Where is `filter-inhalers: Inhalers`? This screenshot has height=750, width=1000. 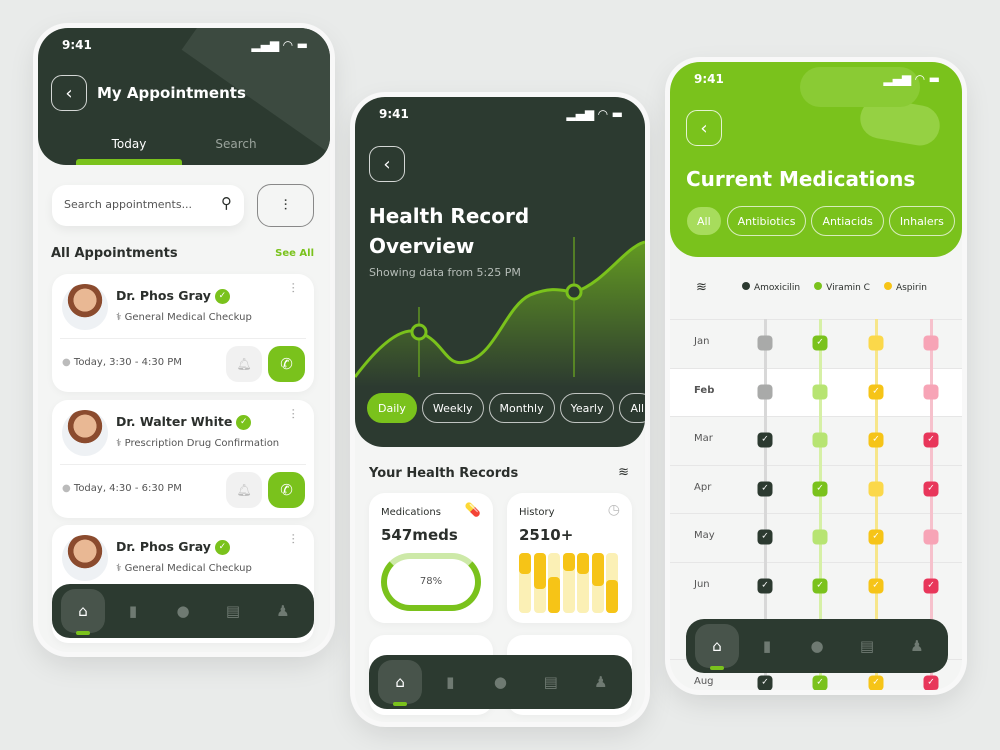 filter-inhalers: Inhalers is located at coordinates (921, 221).